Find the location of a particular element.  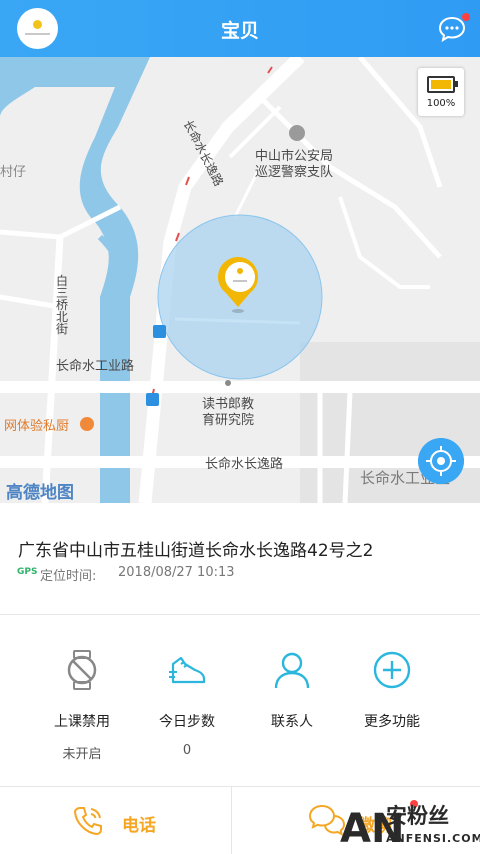

poi-left-edge: 村仔 is located at coordinates (13, 172).